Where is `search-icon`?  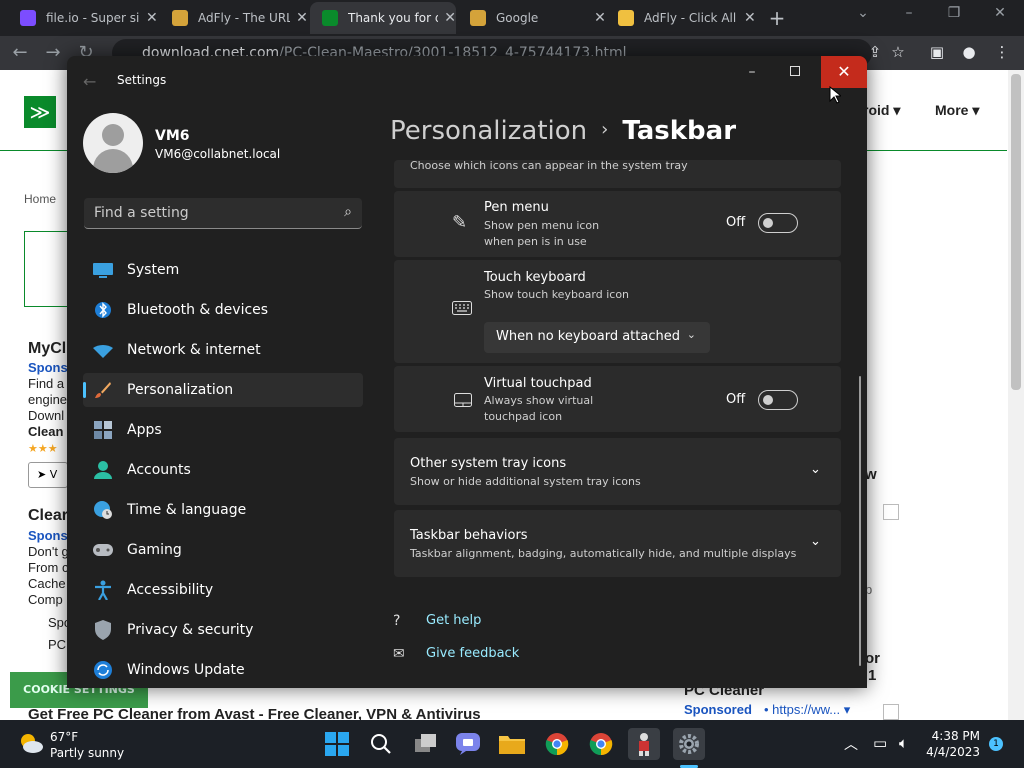 search-icon is located at coordinates (381, 744).